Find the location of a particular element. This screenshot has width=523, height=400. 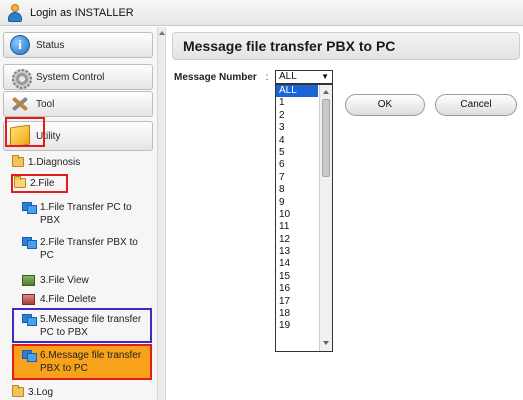

selected-value: ALL is located at coordinates (288, 76).